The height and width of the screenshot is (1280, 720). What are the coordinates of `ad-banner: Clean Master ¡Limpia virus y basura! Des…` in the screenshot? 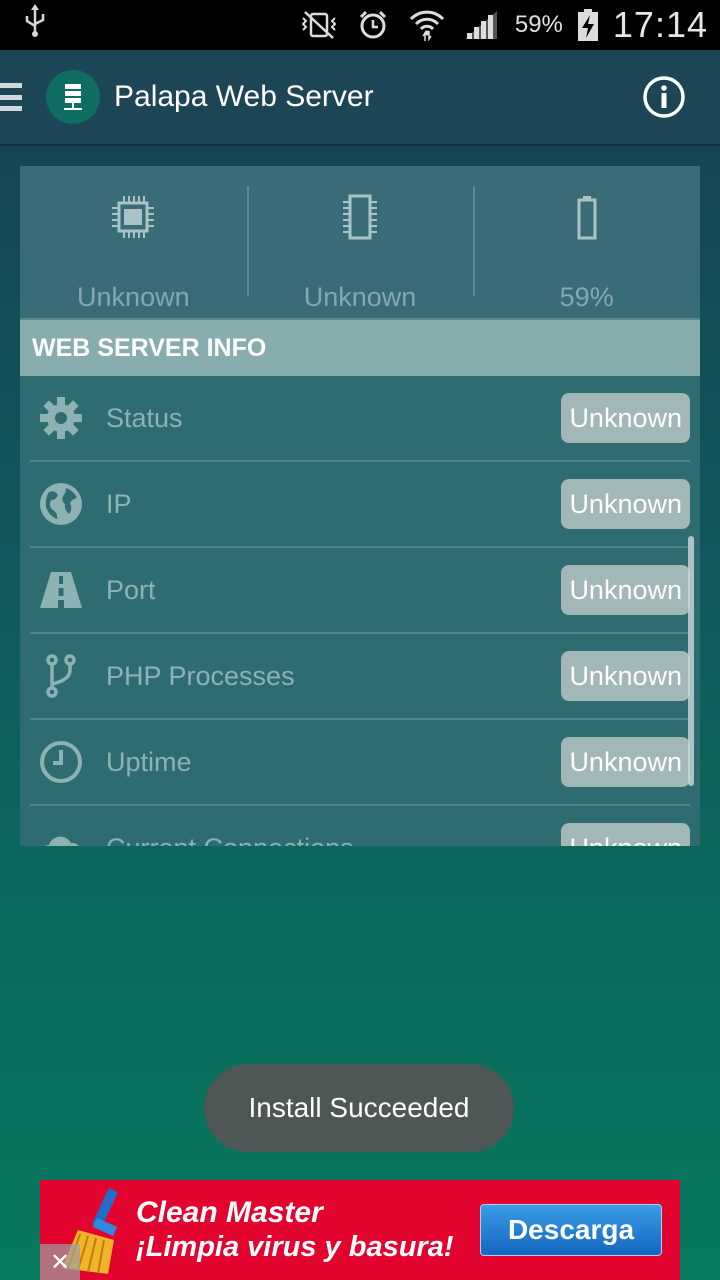 It's located at (360, 1230).